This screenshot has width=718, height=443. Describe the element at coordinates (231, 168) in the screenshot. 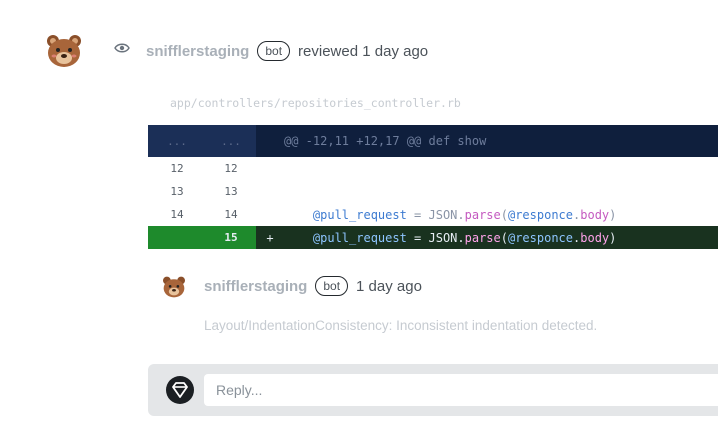

I see `new-line-number: 12` at that location.